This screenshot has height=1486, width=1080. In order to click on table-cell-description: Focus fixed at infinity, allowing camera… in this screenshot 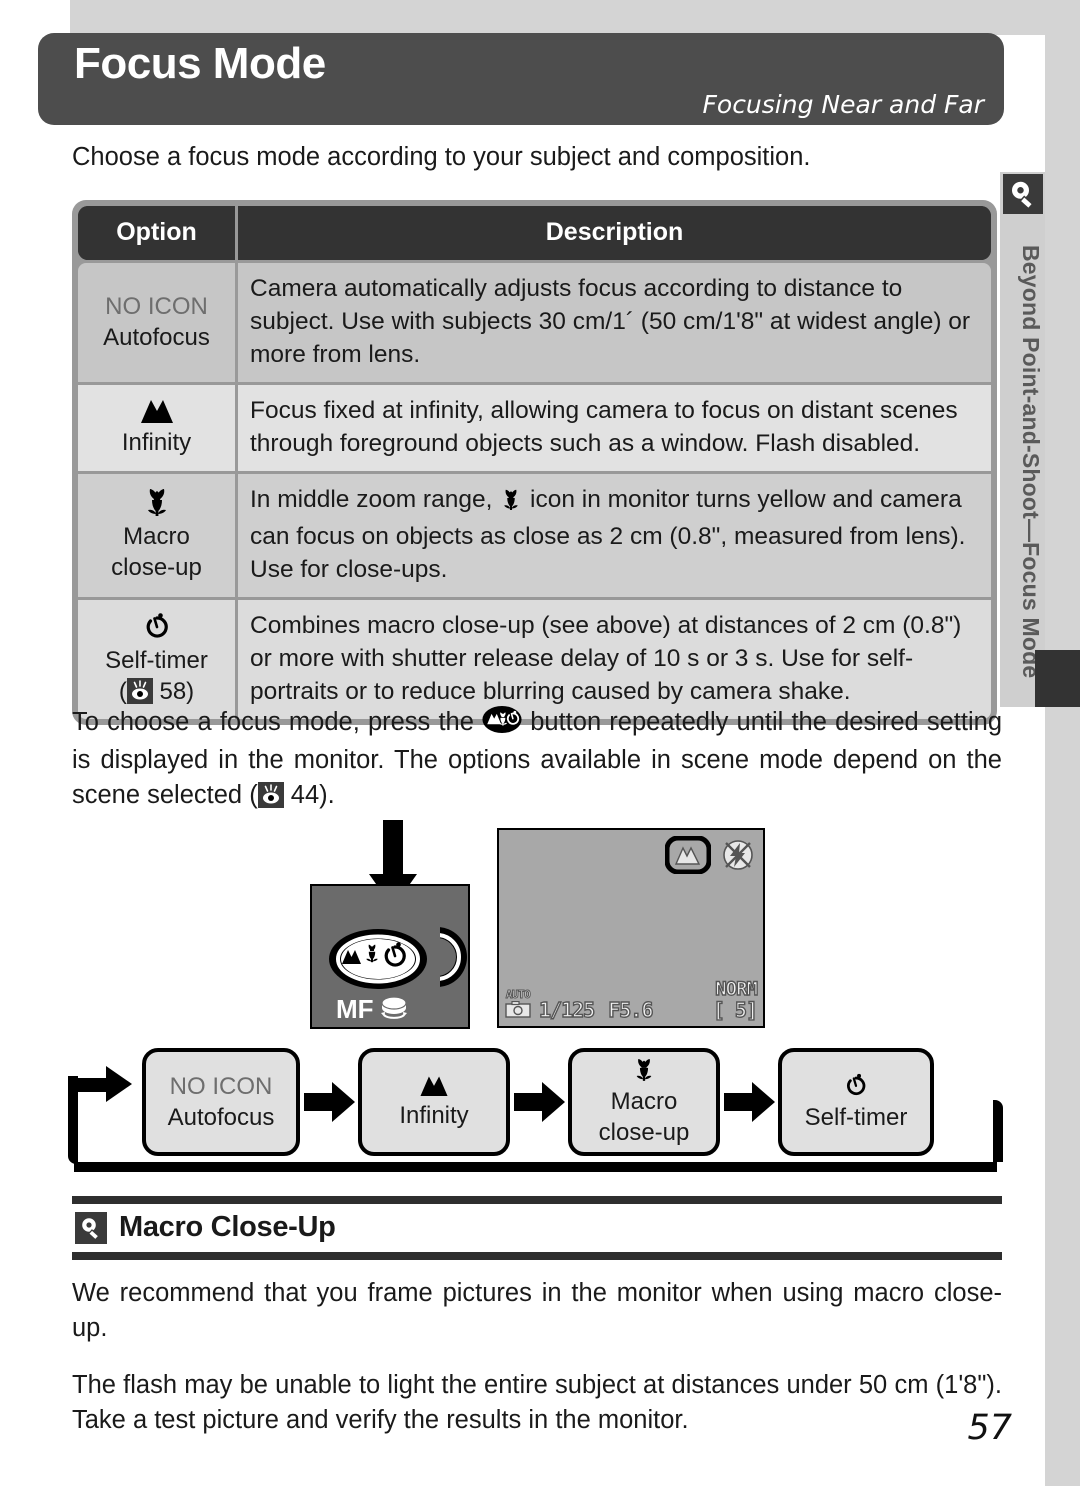, I will do `click(614, 428)`.